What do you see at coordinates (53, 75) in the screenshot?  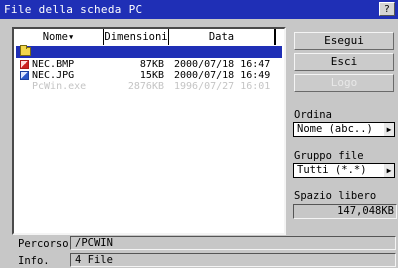 I see `file-name: NEC.JPG` at bounding box center [53, 75].